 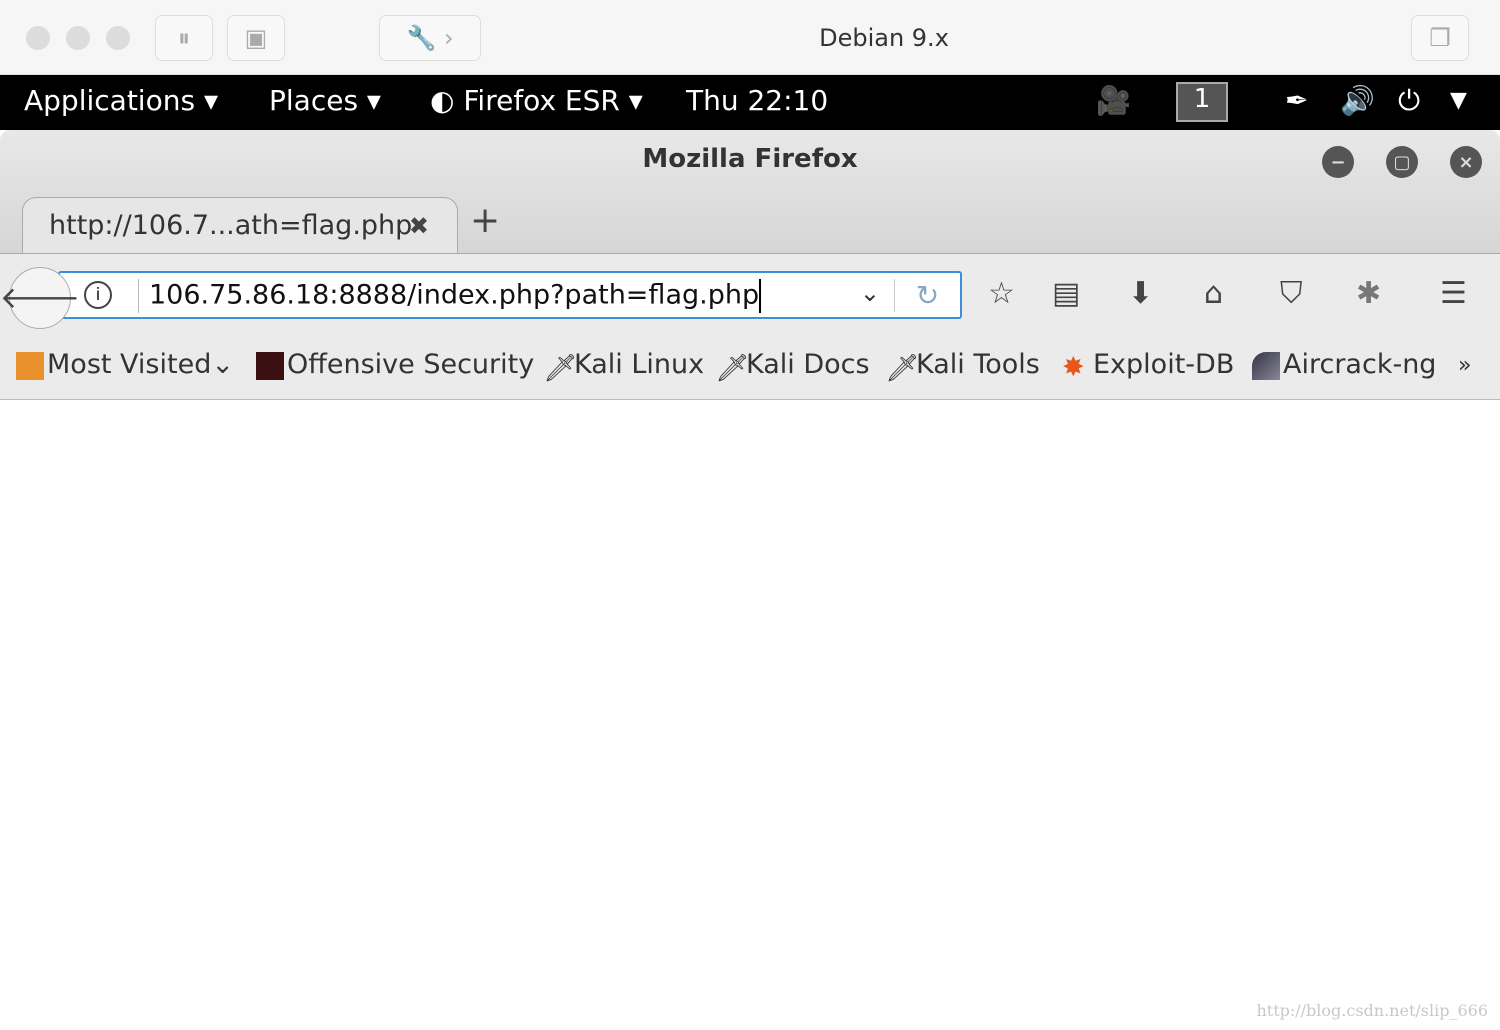 I want to click on hamburger-menu-icon: ☰, so click(x=1453, y=293).